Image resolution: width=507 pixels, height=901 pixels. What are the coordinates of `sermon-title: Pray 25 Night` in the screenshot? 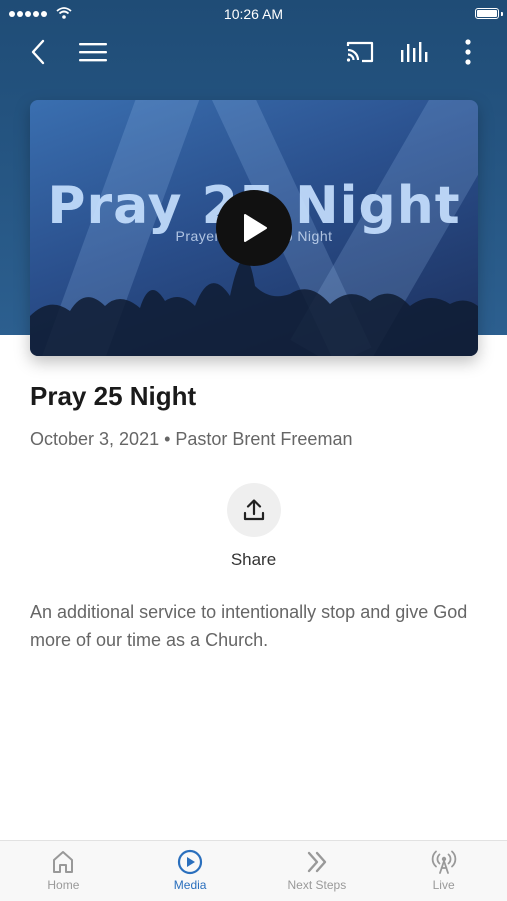 It's located at (113, 396).